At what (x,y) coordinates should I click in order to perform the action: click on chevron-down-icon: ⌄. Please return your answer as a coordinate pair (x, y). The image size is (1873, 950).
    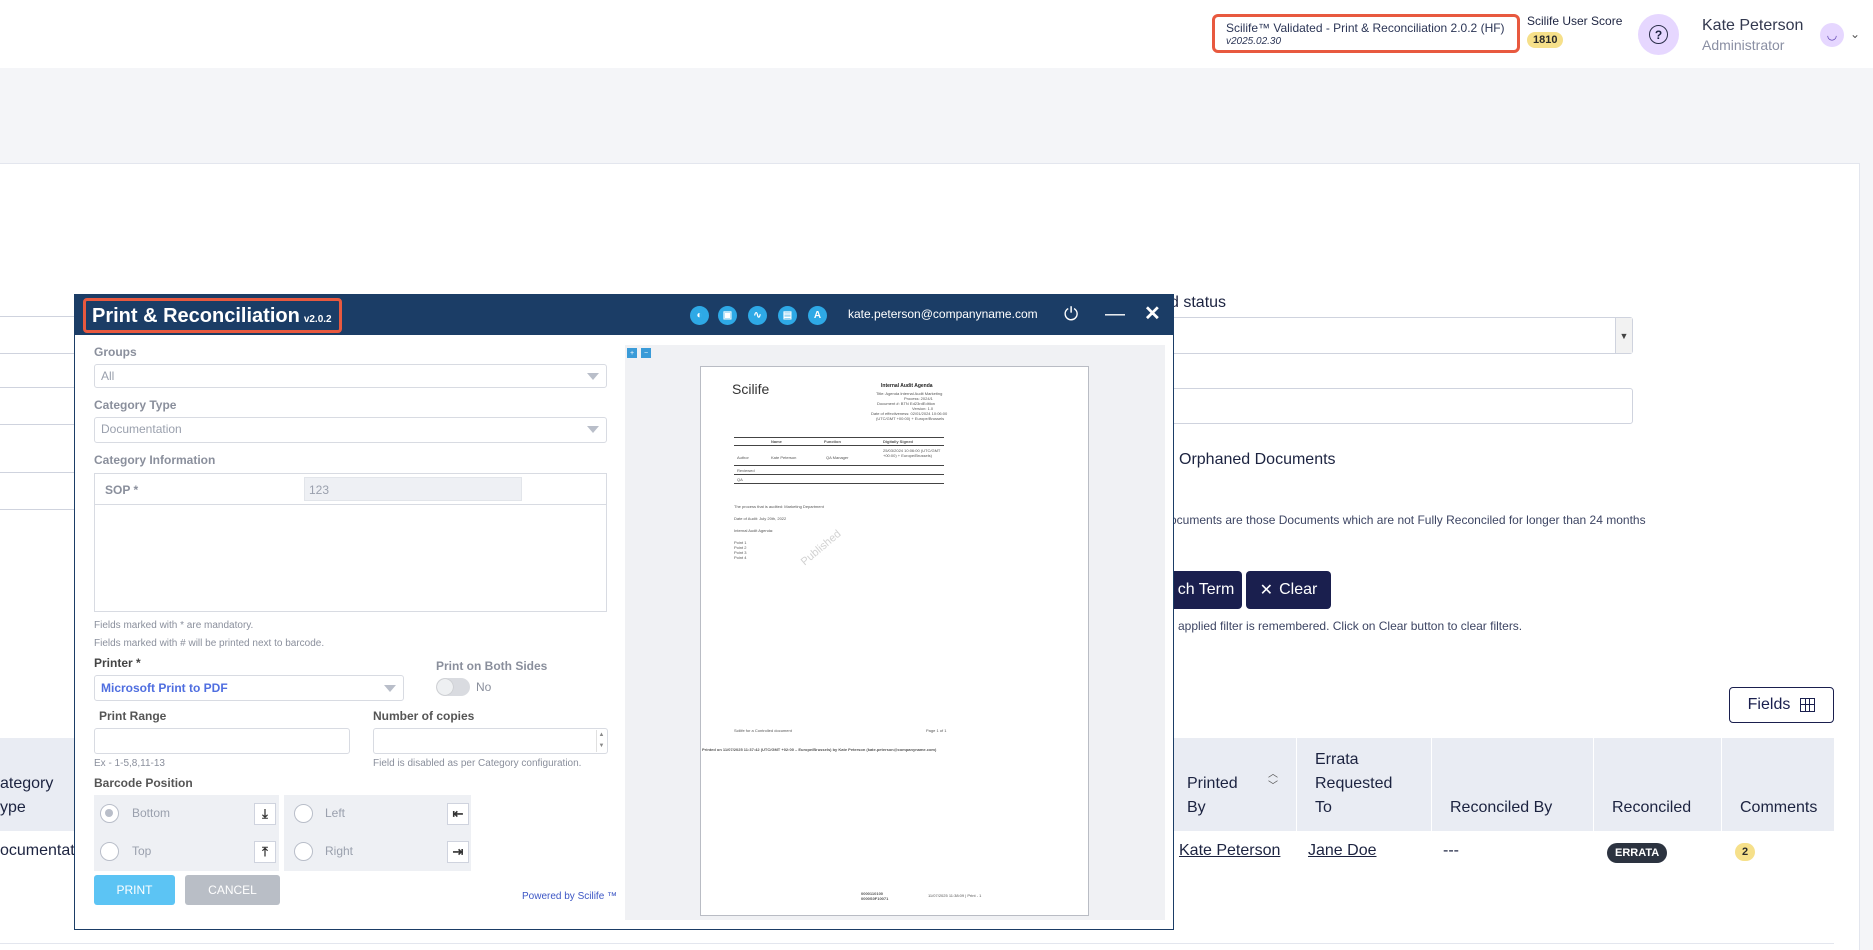
    Looking at the image, I should click on (1855, 34).